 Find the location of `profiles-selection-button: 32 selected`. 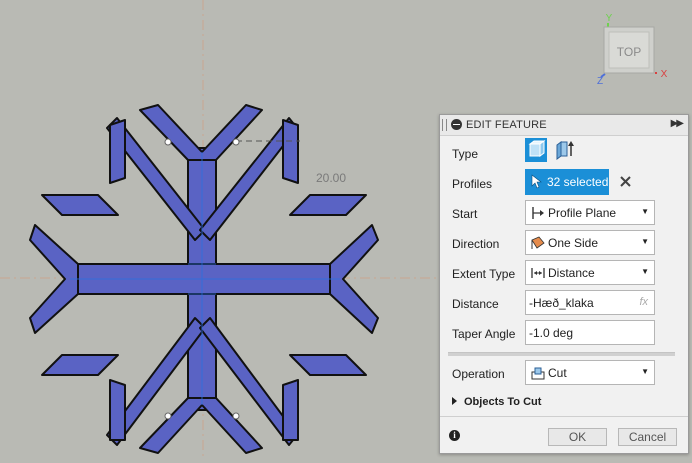

profiles-selection-button: 32 selected is located at coordinates (567, 182).